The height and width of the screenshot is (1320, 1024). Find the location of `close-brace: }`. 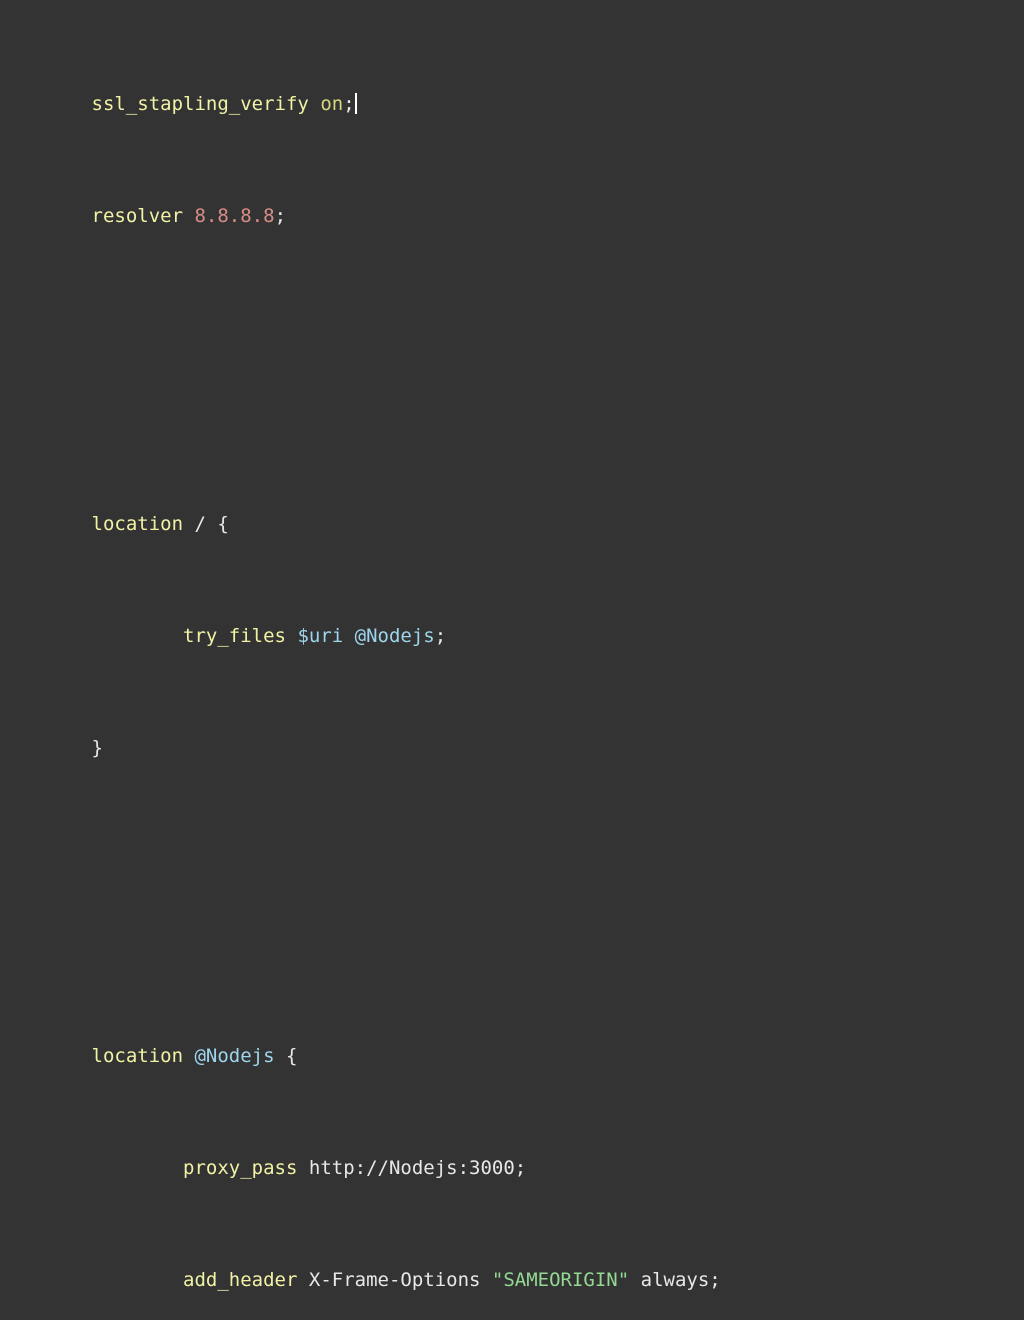

close-brace: } is located at coordinates (97, 748).